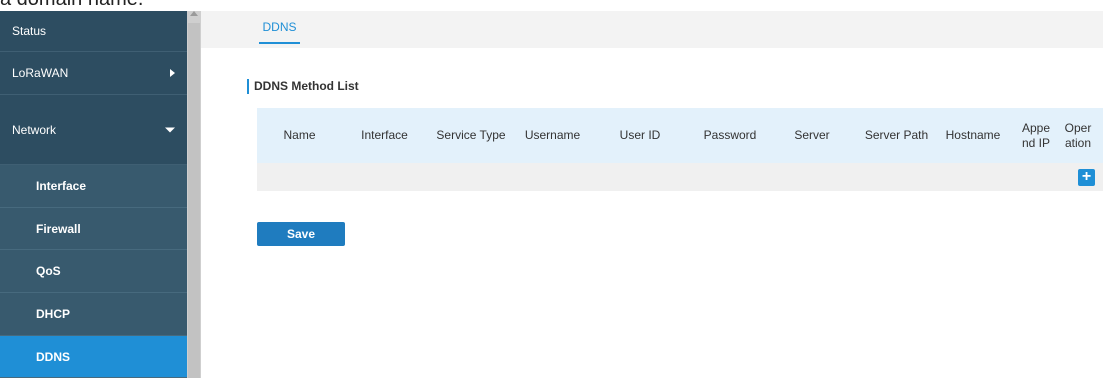 The image size is (1103, 378). I want to click on tab-bar: DDNS, so click(652, 29).